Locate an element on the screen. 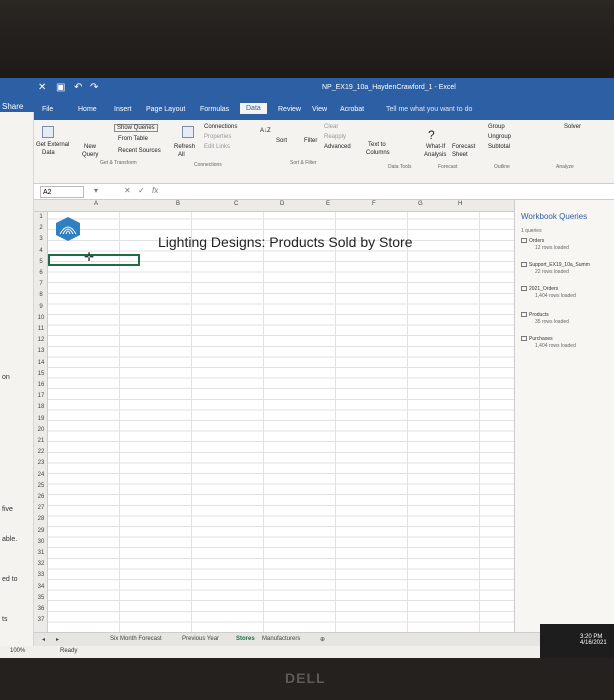 The height and width of the screenshot is (700, 614). fx-icon: fx is located at coordinates (155, 190).